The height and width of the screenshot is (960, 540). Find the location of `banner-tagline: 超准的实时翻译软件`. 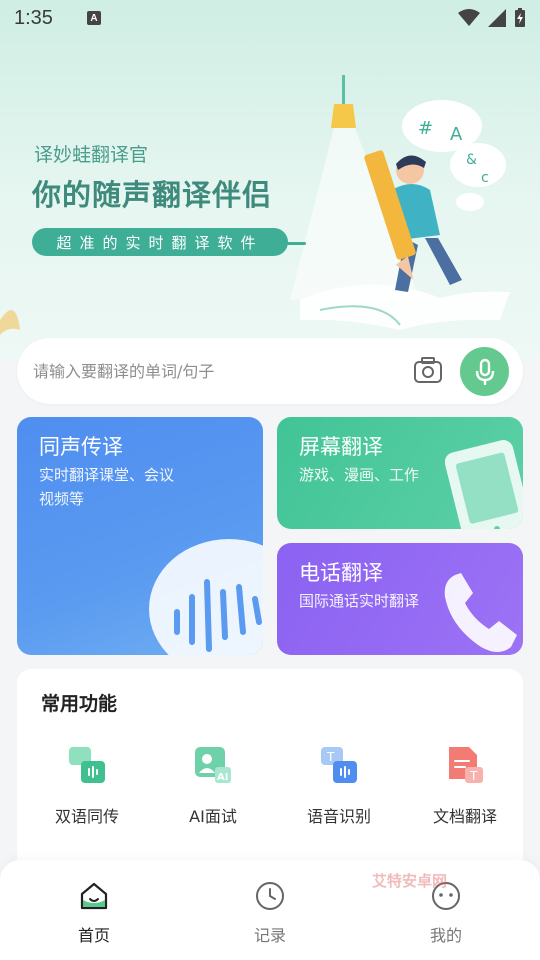

banner-tagline: 超准的实时翻译软件 is located at coordinates (160, 242).